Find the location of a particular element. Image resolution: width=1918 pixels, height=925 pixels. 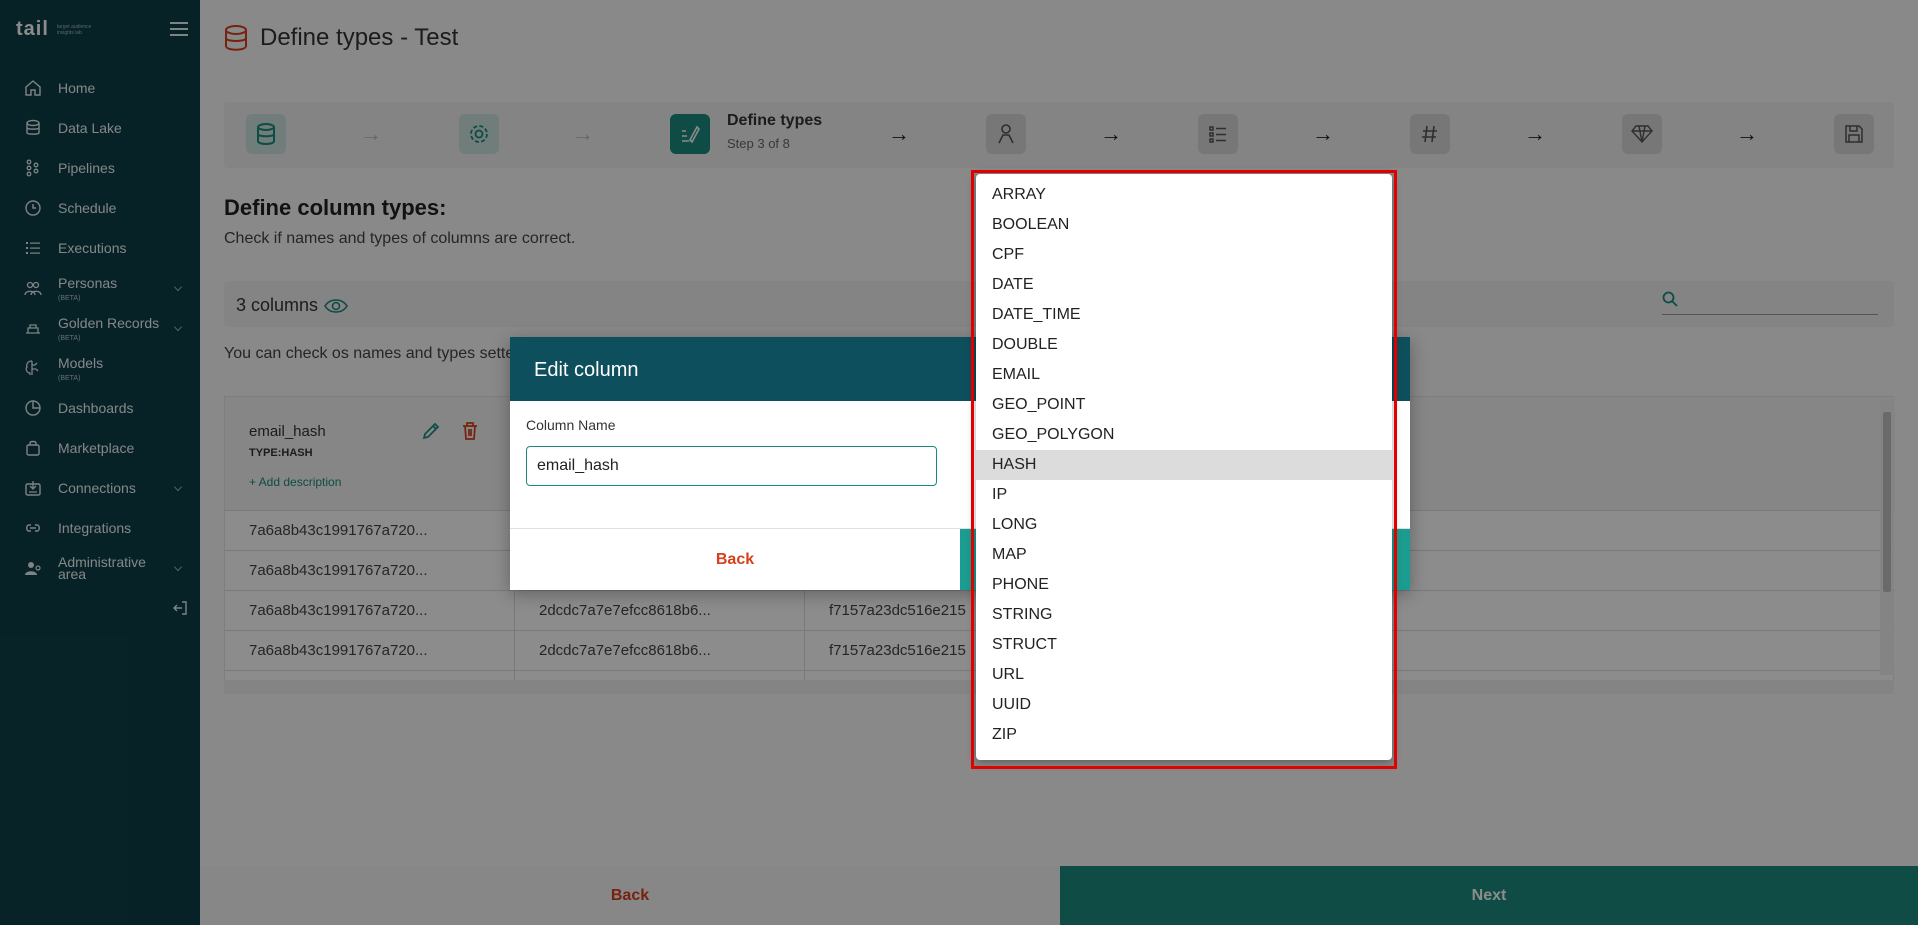

highlight-box is located at coordinates (1184, 469).